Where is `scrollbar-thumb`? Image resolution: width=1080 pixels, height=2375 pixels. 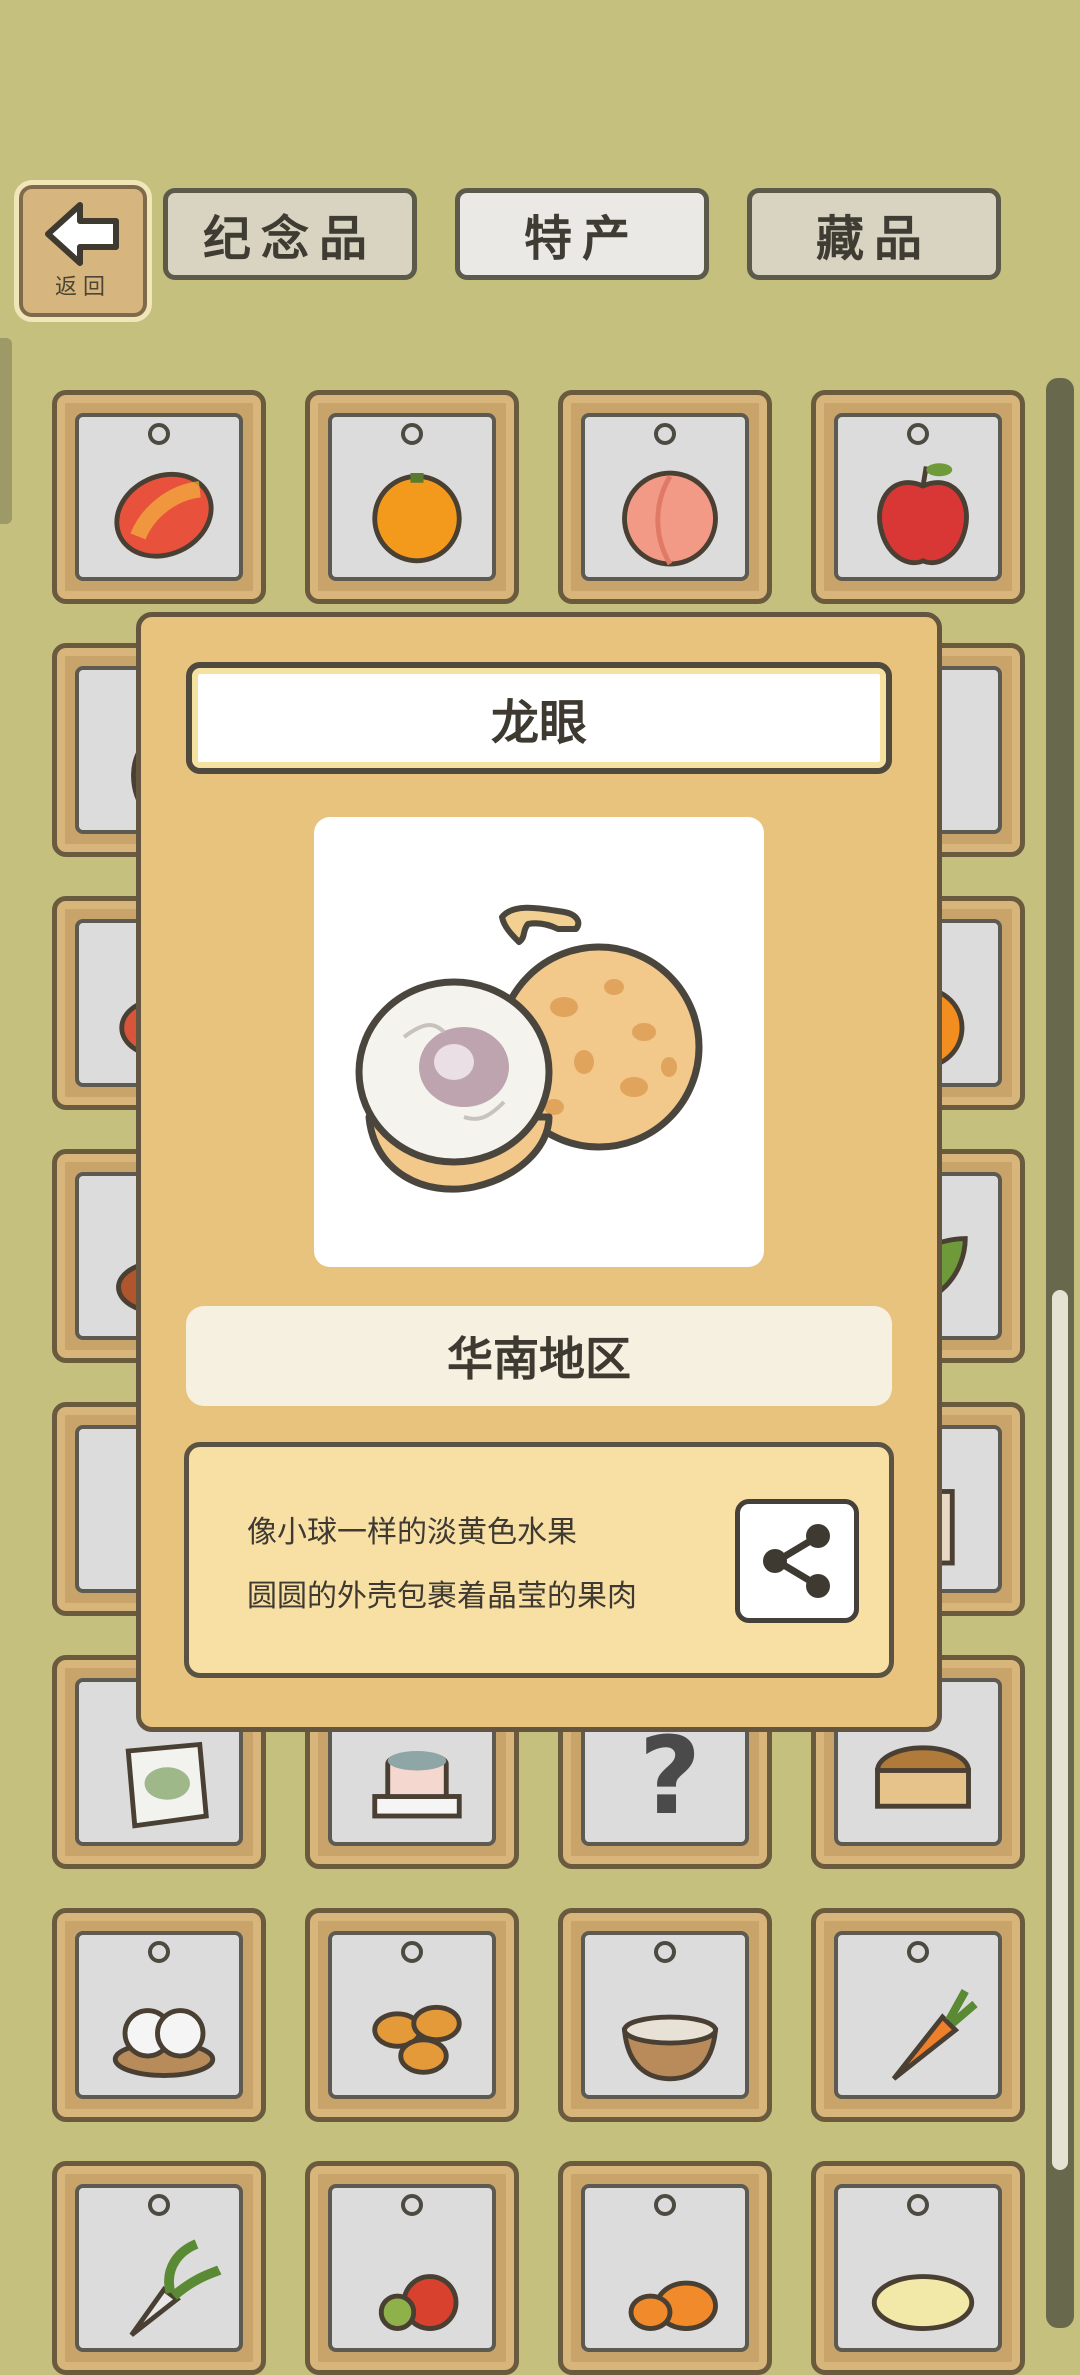 scrollbar-thumb is located at coordinates (1060, 1730).